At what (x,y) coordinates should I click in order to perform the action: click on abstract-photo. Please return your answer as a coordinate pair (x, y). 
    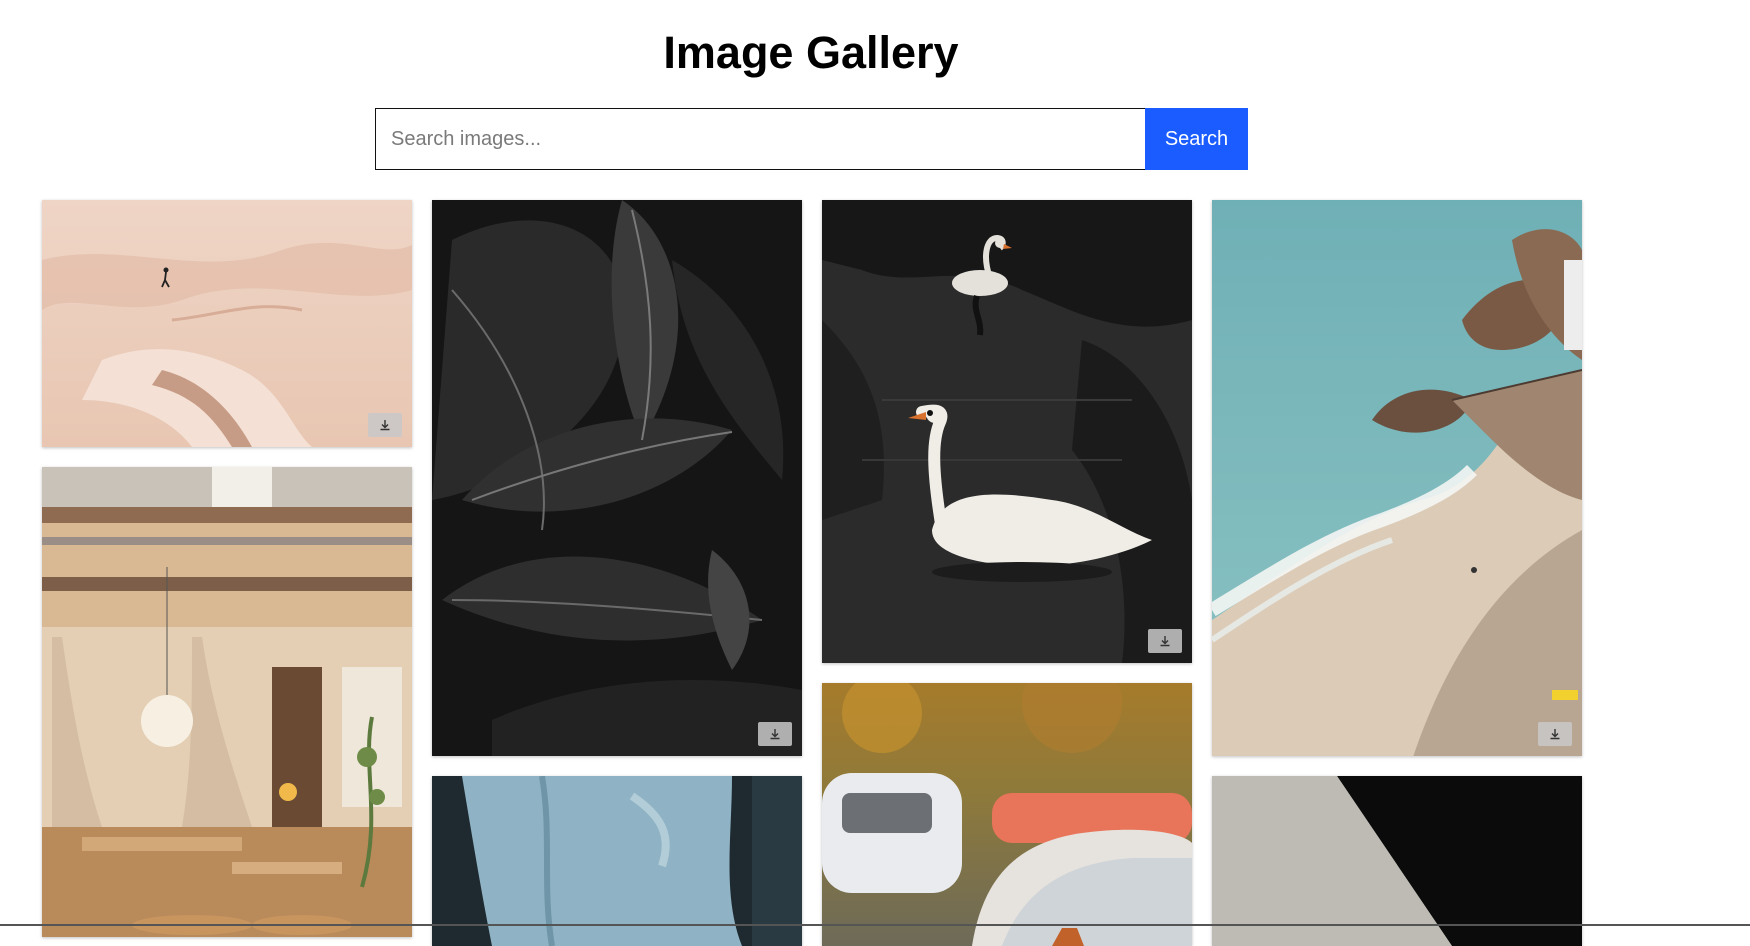
    Looking at the image, I should click on (1397, 861).